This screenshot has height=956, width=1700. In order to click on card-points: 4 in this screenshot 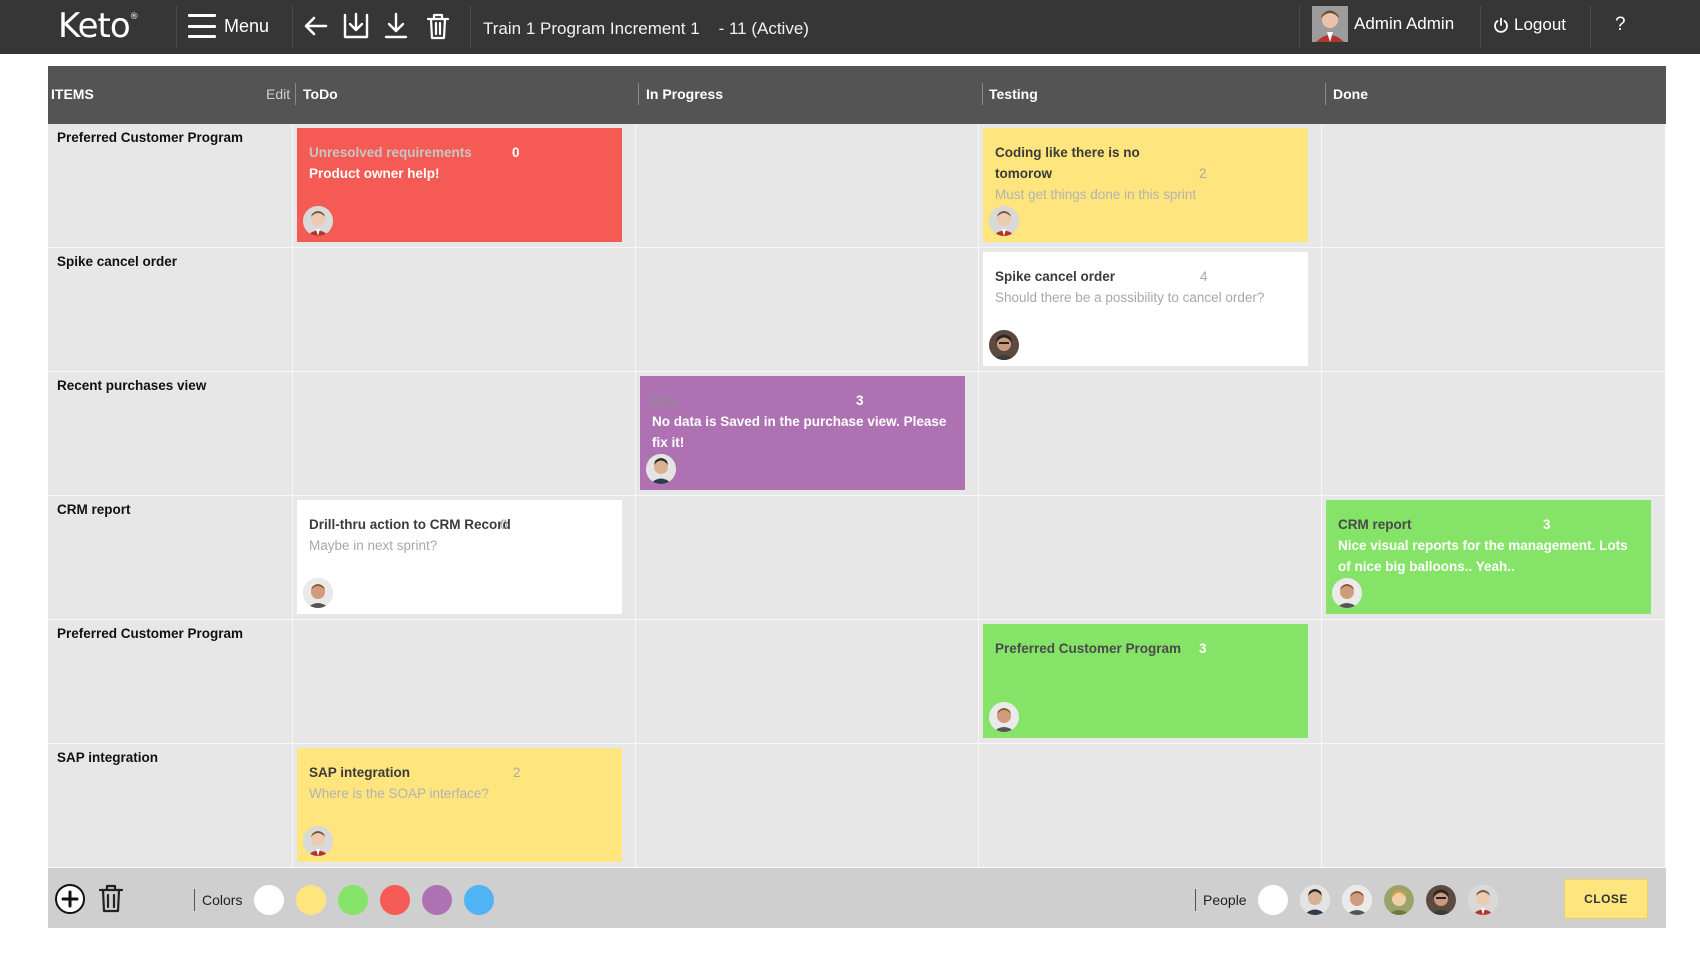, I will do `click(1204, 276)`.